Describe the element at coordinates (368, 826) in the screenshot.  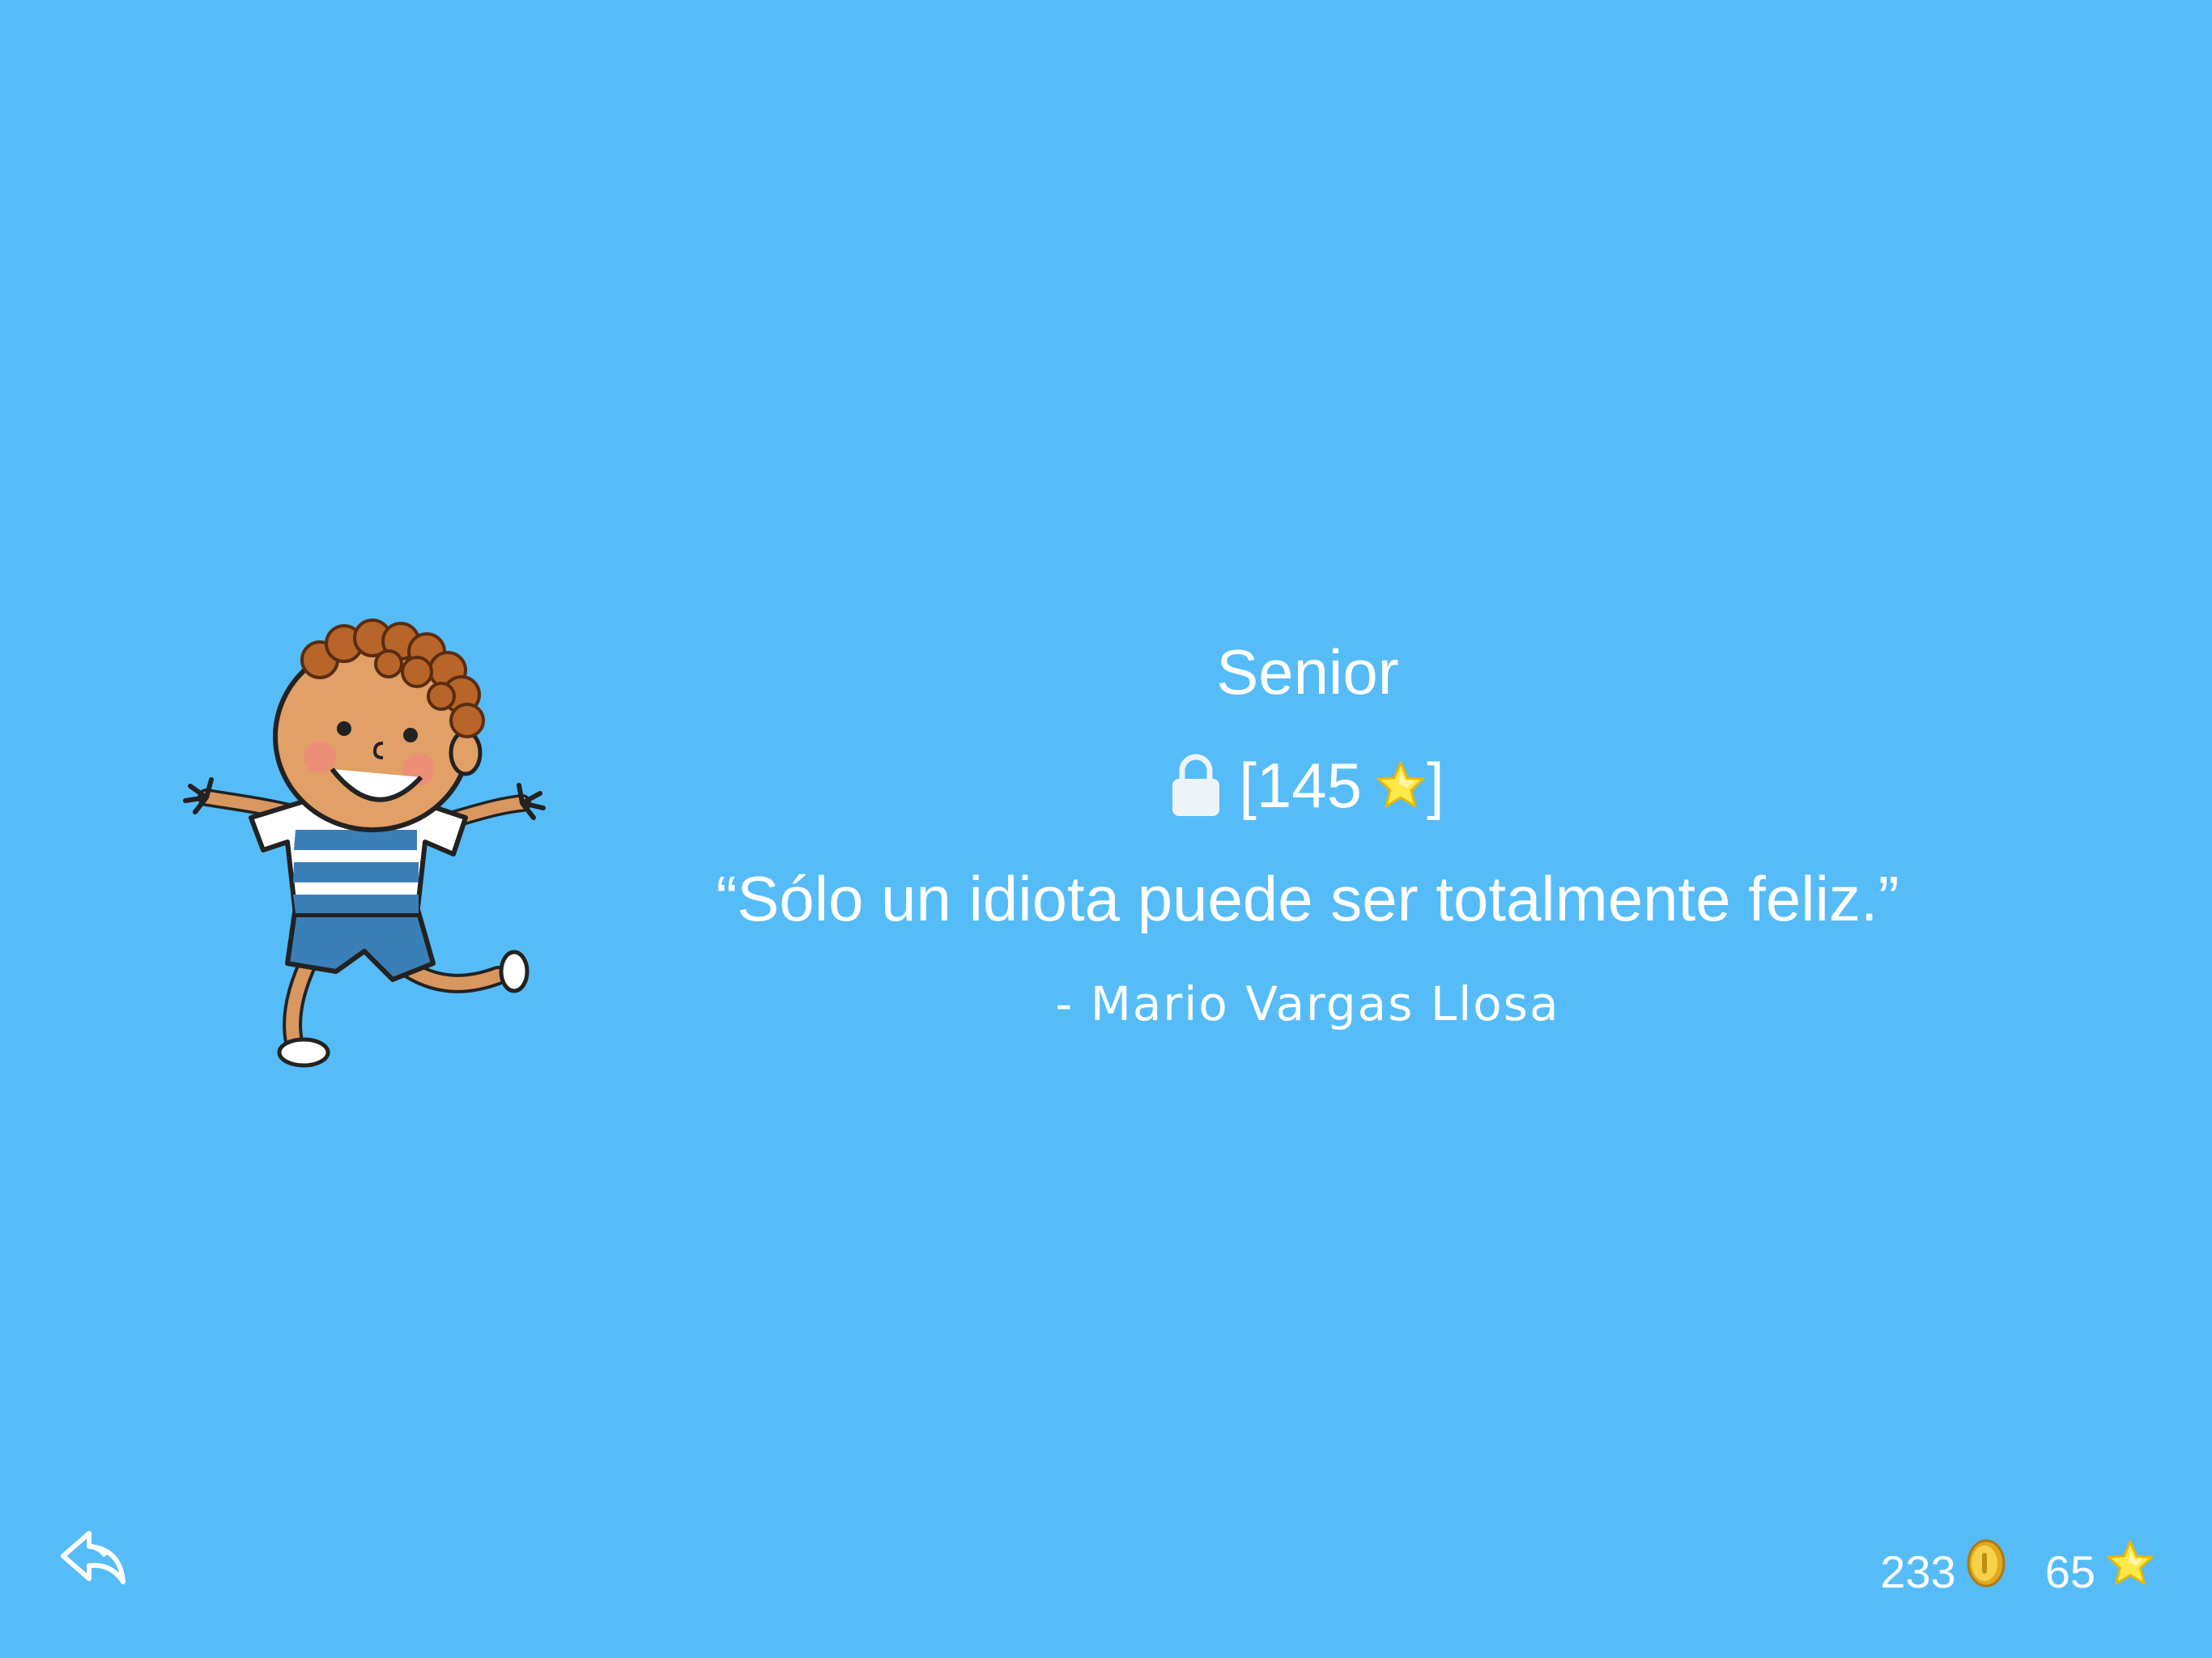
I see `boy-character-illustration` at that location.